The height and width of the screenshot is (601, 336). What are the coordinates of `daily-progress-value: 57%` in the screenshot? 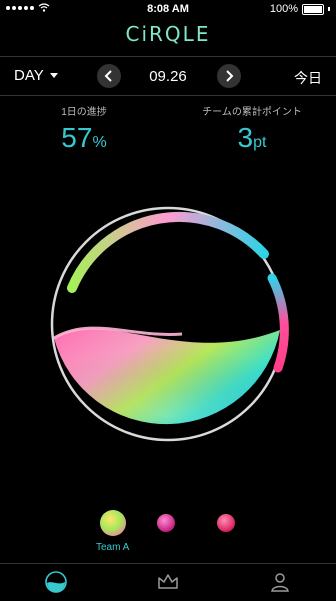 It's located at (84, 137).